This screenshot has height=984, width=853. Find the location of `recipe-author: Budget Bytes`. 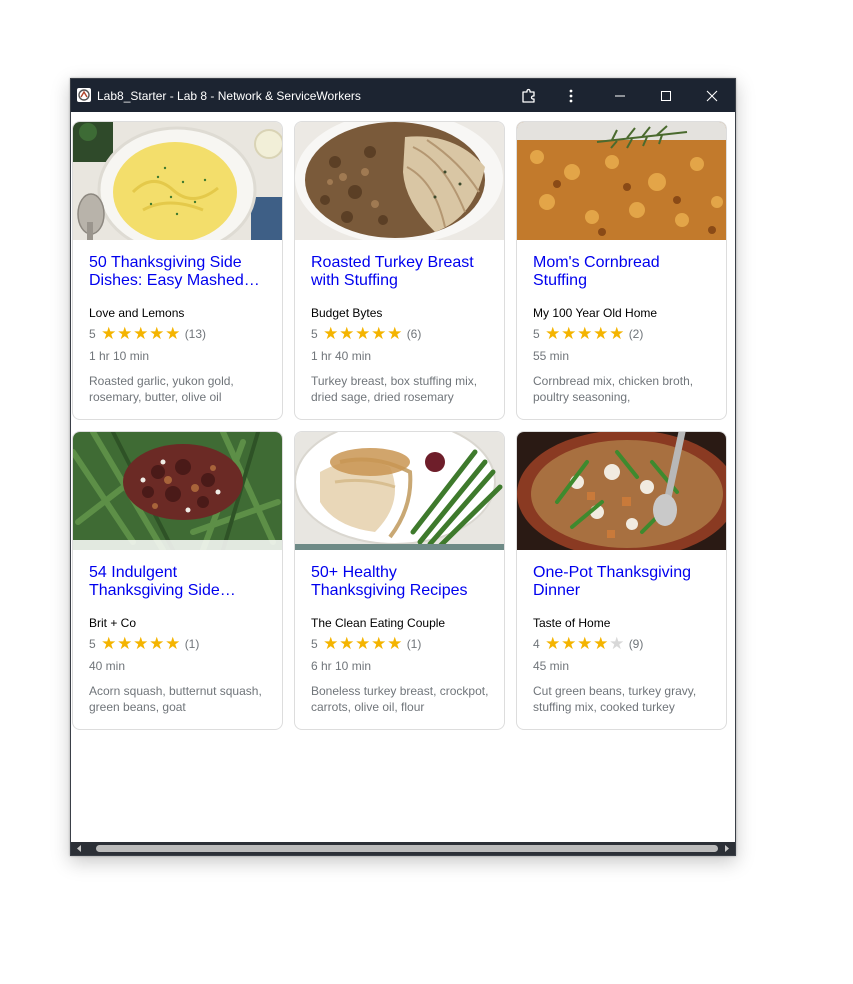

recipe-author: Budget Bytes is located at coordinates (347, 313).